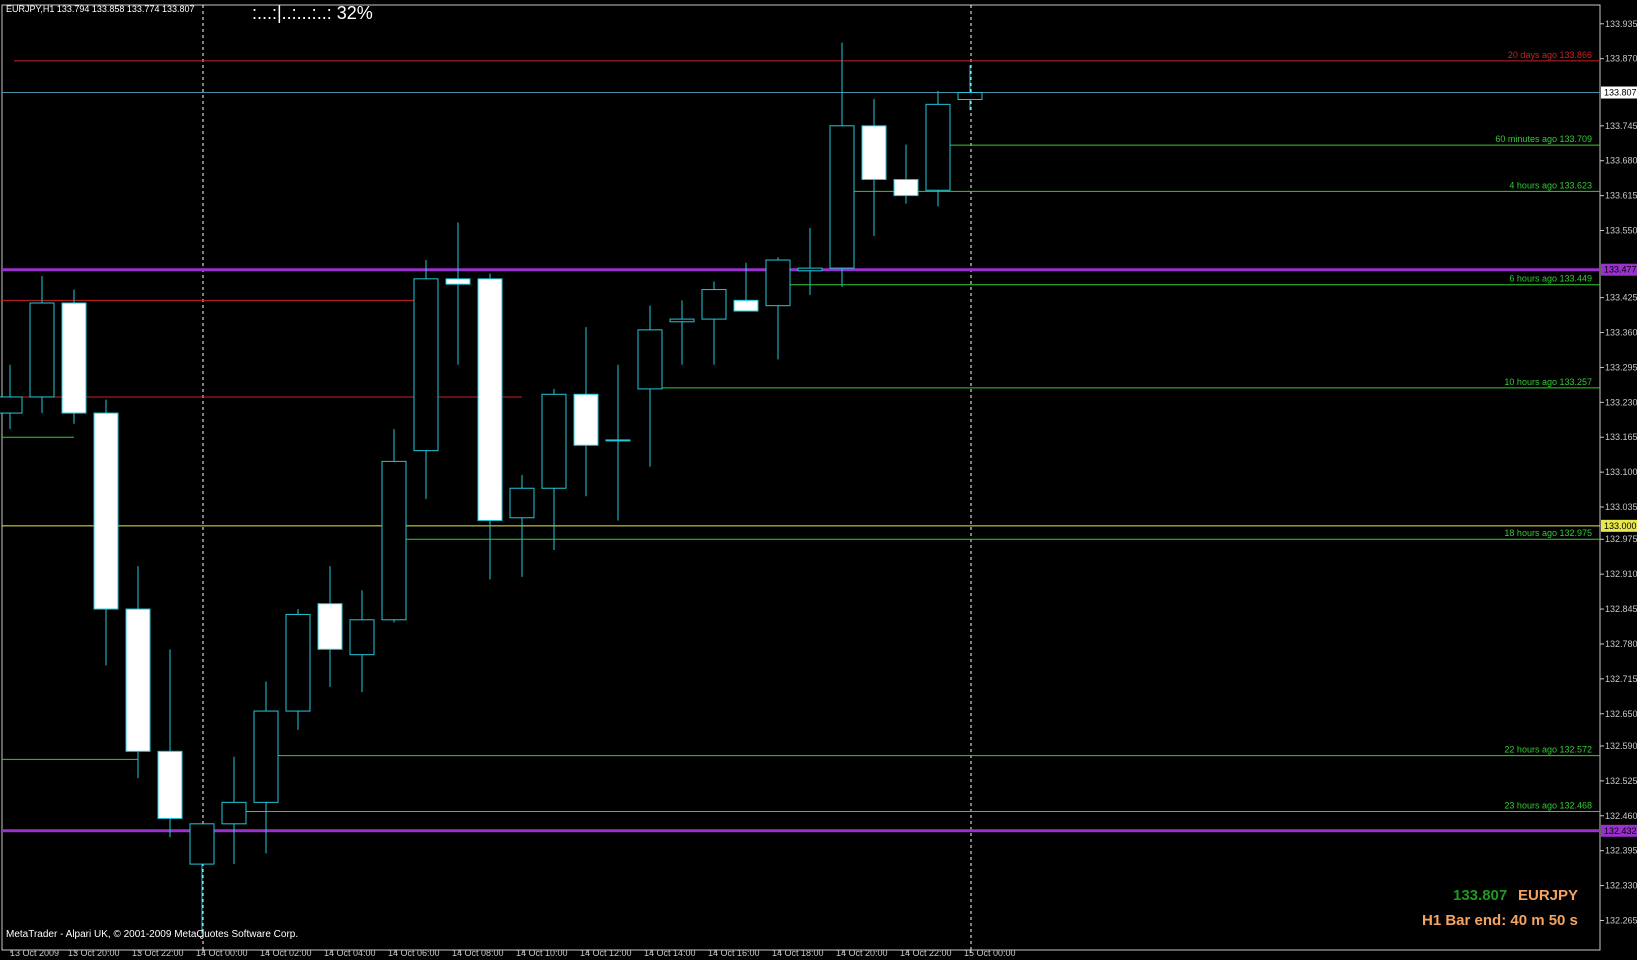  What do you see at coordinates (1621, 886) in the screenshot?
I see `y-tick-label: 132.330` at bounding box center [1621, 886].